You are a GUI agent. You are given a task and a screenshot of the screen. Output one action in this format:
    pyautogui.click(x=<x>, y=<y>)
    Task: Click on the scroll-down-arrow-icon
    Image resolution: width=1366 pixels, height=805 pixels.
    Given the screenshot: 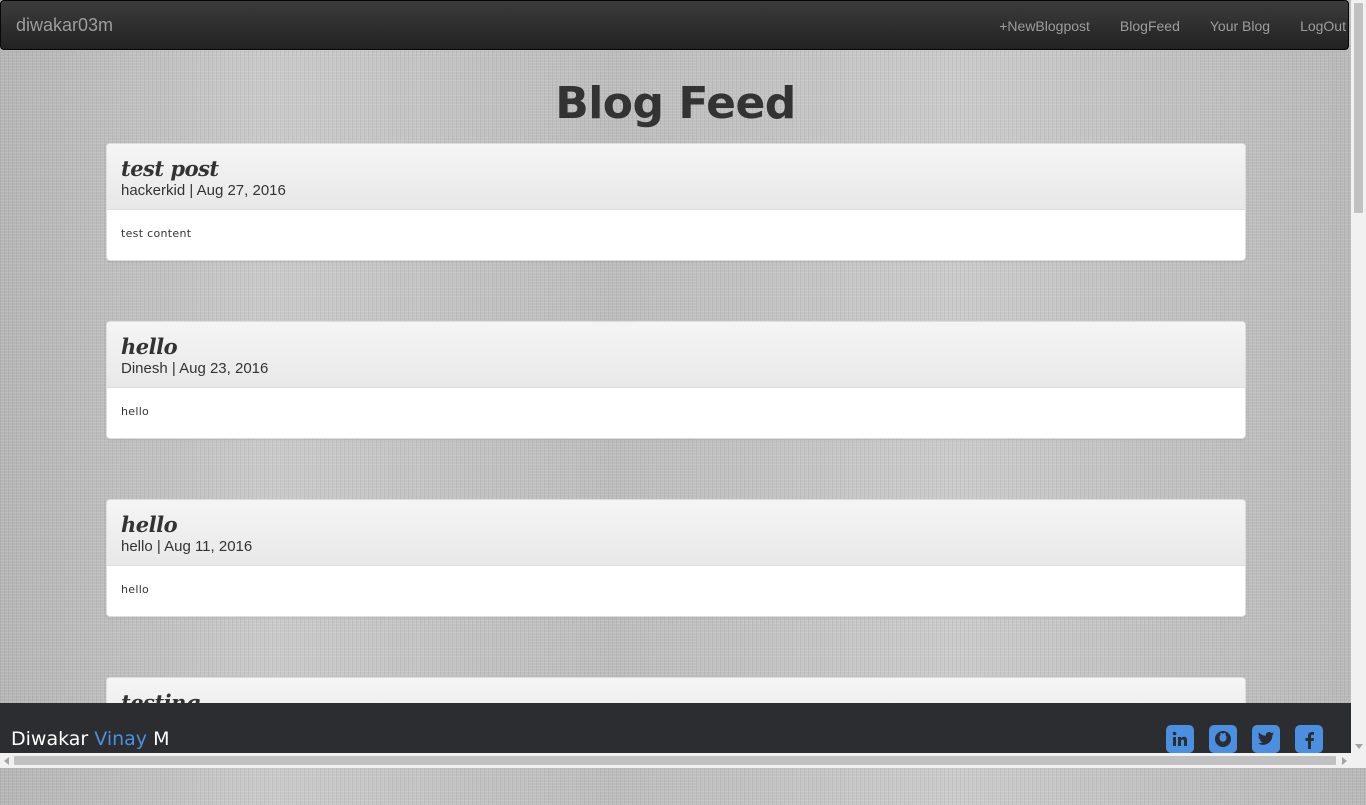 What is the action you would take?
    pyautogui.click(x=1359, y=746)
    